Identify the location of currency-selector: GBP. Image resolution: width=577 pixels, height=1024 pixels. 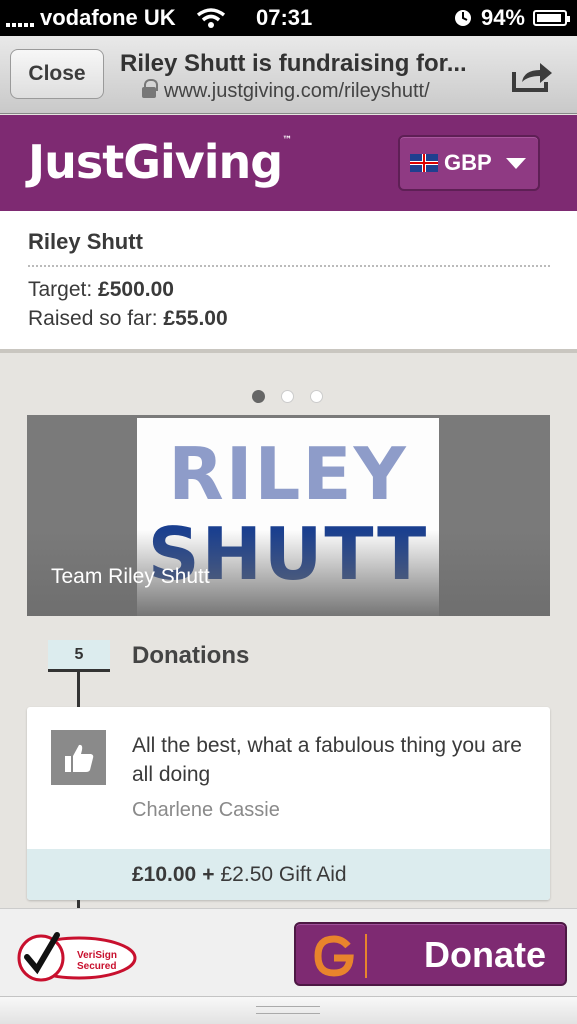
(469, 163).